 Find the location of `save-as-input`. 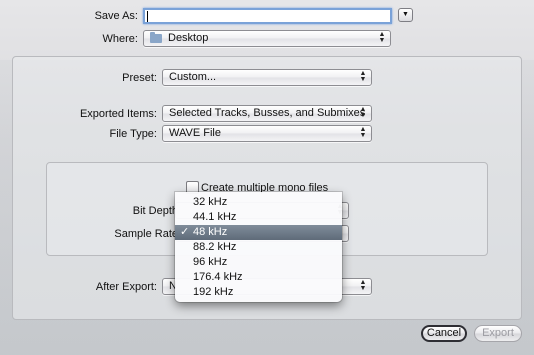

save-as-input is located at coordinates (267, 16).